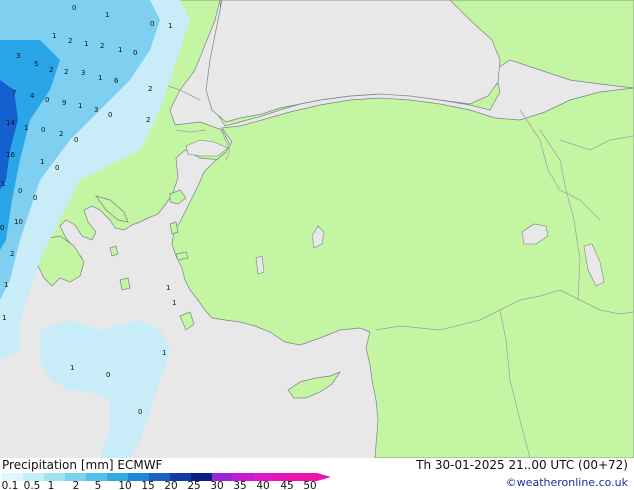 The height and width of the screenshot is (490, 634). What do you see at coordinates (522, 465) in the screenshot?
I see `forecast-datetime: Th 30-01-2025 21..00 UTC (00+72)` at bounding box center [522, 465].